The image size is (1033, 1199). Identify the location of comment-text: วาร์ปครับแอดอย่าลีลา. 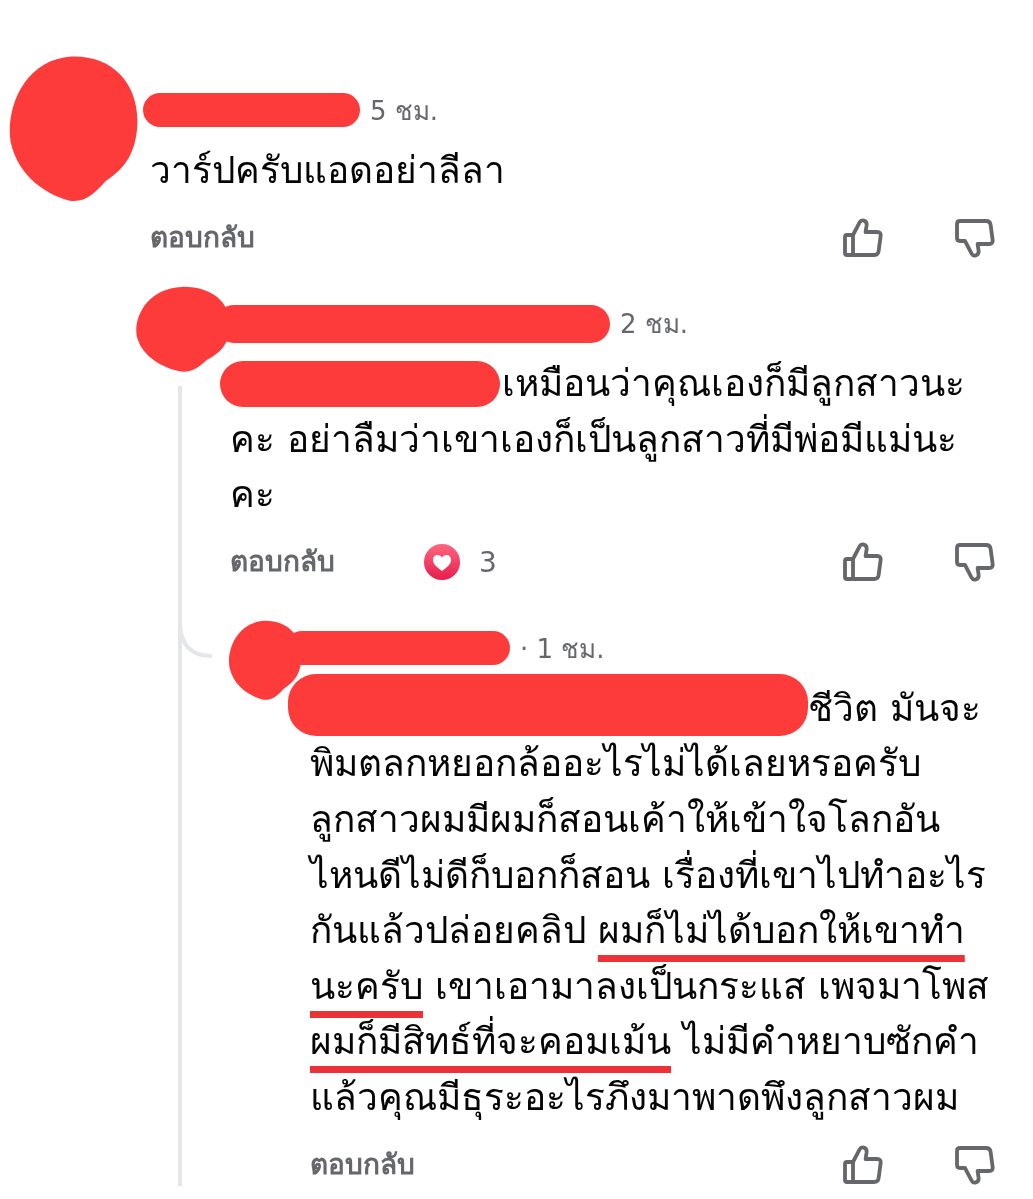
(328, 170).